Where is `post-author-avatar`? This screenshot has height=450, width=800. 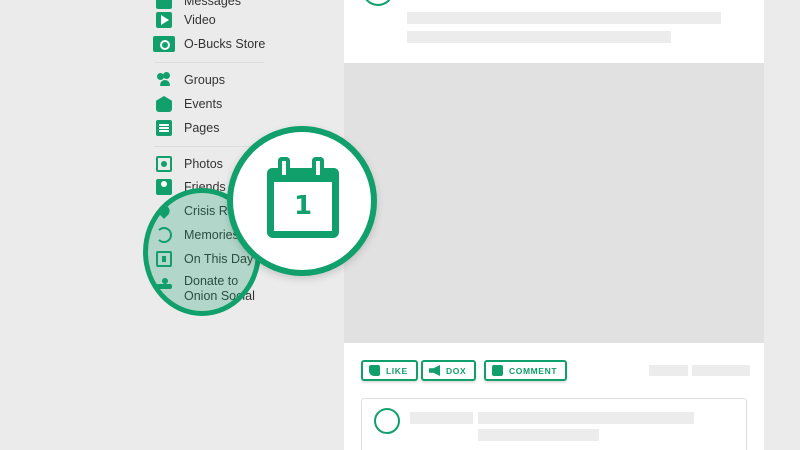 post-author-avatar is located at coordinates (378, 3).